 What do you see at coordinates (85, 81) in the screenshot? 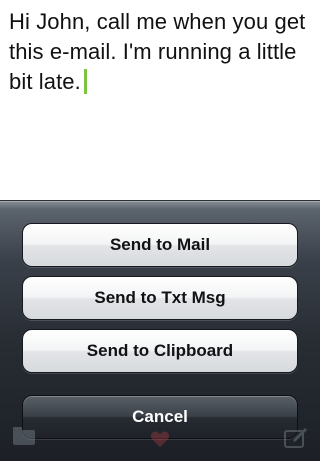
I see `text-cursor` at bounding box center [85, 81].